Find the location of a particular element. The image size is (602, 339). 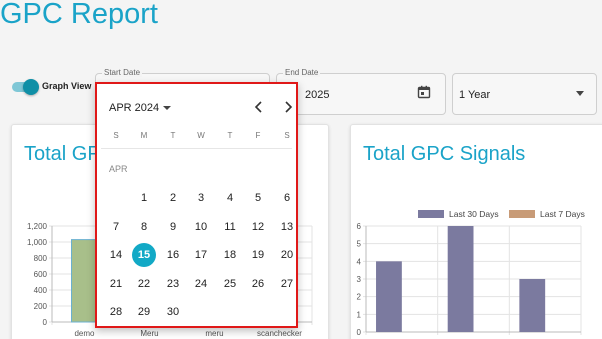

calendar-day: 7 is located at coordinates (116, 227).